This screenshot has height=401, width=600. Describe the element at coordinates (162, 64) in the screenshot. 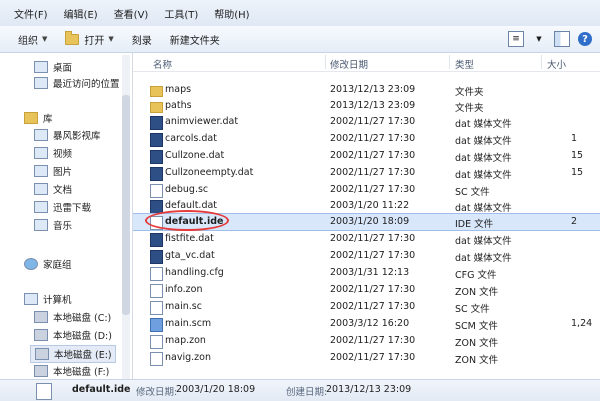

I see `column-header-name: 名称` at that location.